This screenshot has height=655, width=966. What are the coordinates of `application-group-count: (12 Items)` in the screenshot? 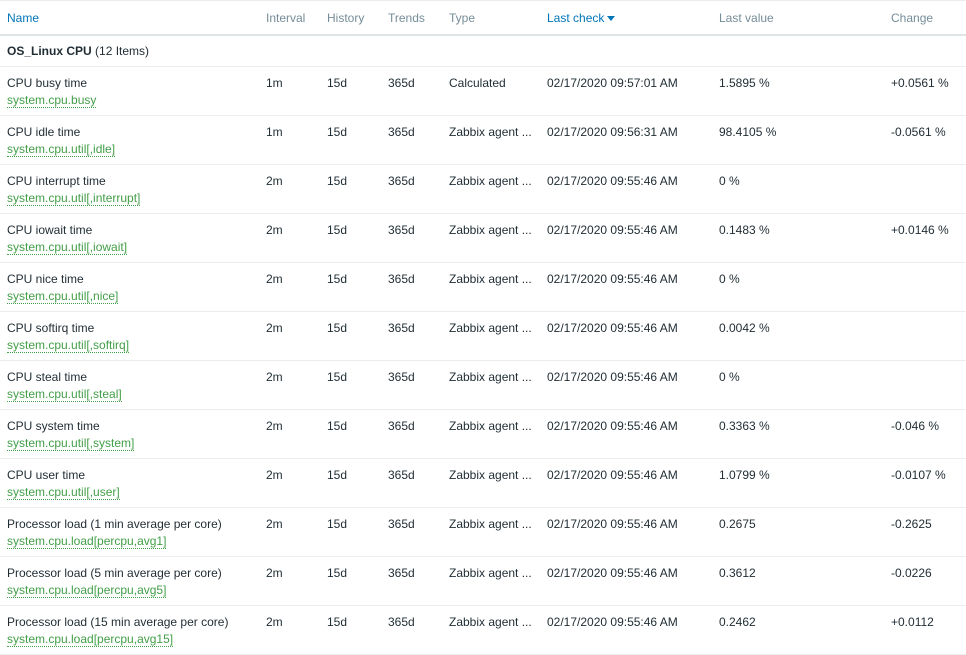 It's located at (122, 50).